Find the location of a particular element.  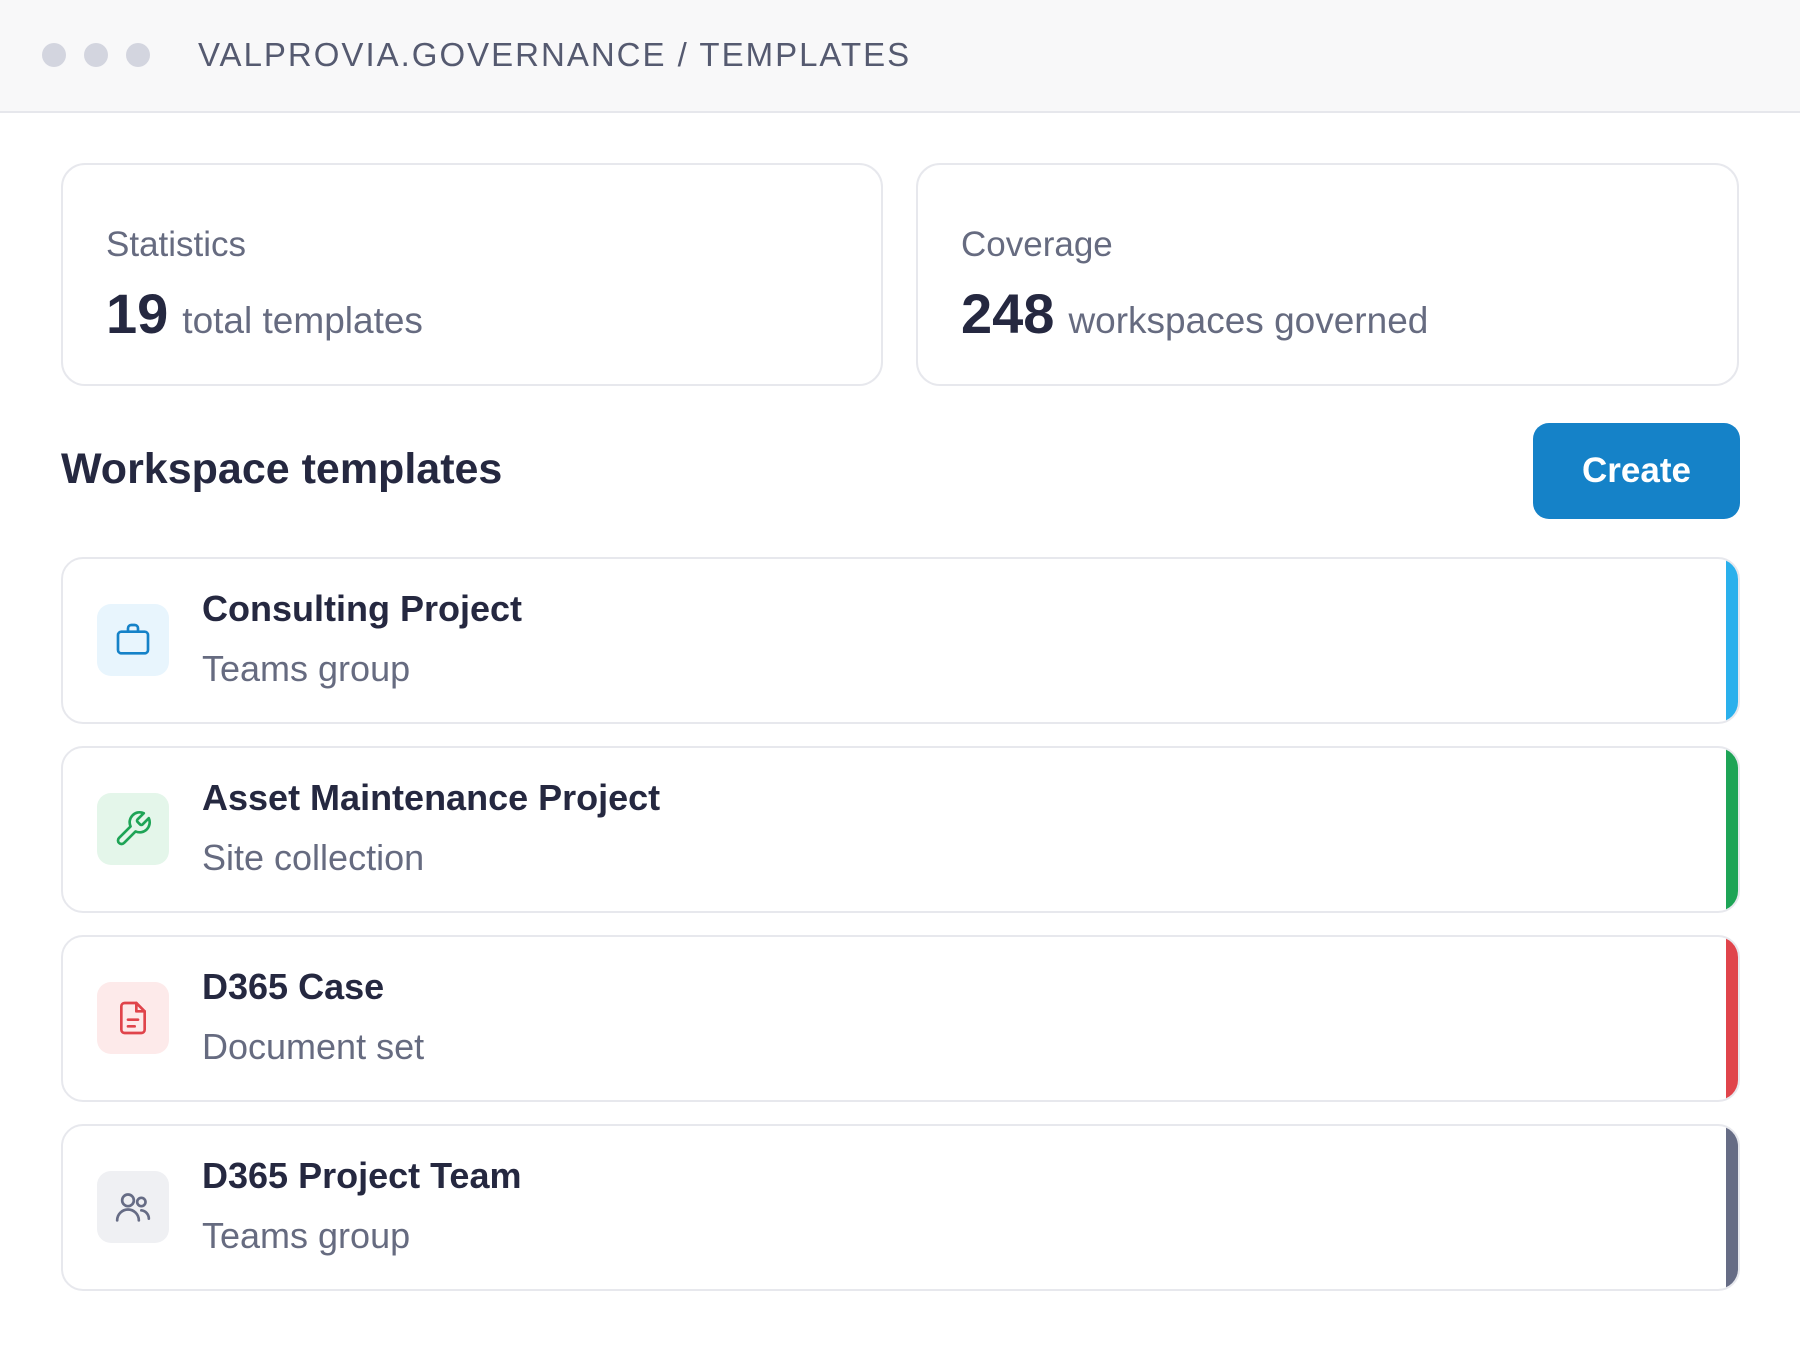

statistics-value: 19 total templates is located at coordinates (264, 321).